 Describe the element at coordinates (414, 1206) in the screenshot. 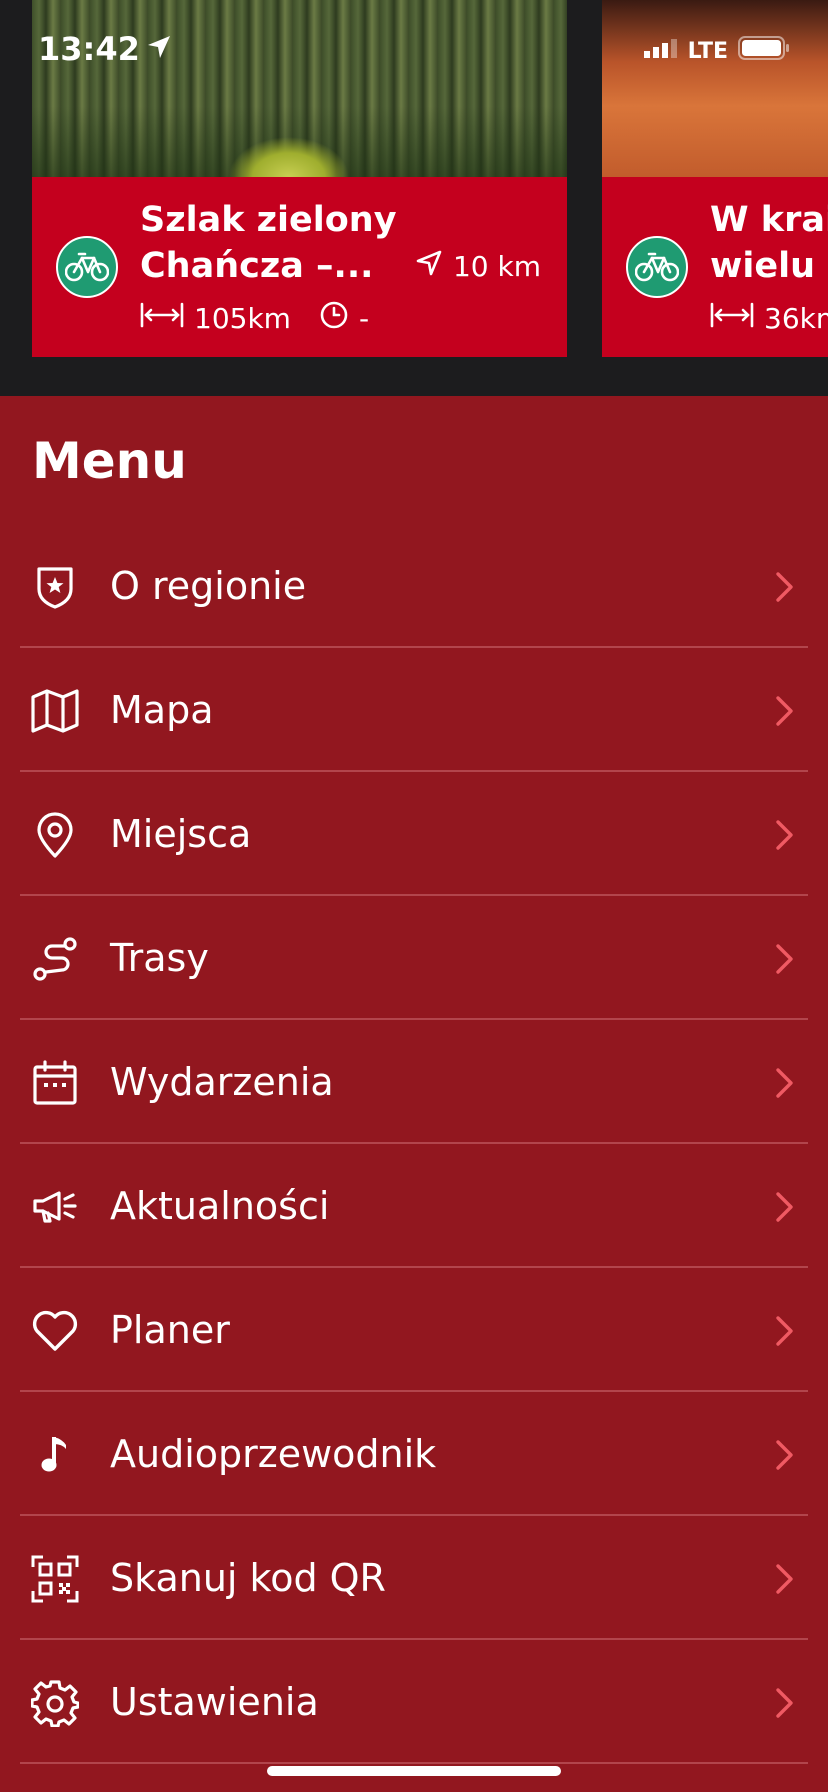

I see `menu-item-aktualnosci: Aktualności` at that location.